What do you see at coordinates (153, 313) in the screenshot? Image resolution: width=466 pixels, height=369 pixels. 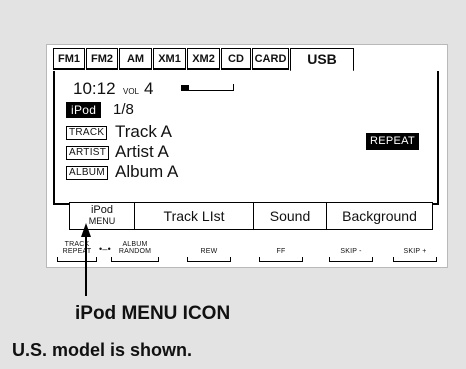 I see `callout-label: iPod MENU ICON` at bounding box center [153, 313].